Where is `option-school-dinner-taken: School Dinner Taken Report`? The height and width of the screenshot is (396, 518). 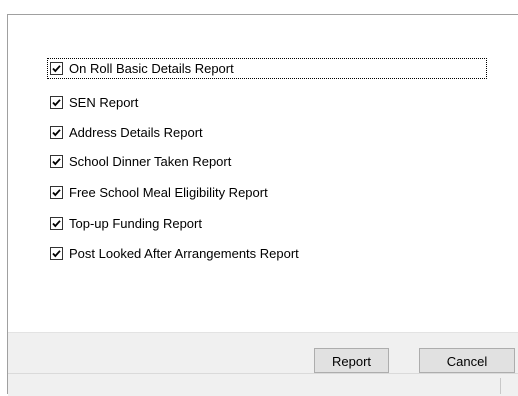
option-school-dinner-taken: School Dinner Taken Report is located at coordinates (139, 161).